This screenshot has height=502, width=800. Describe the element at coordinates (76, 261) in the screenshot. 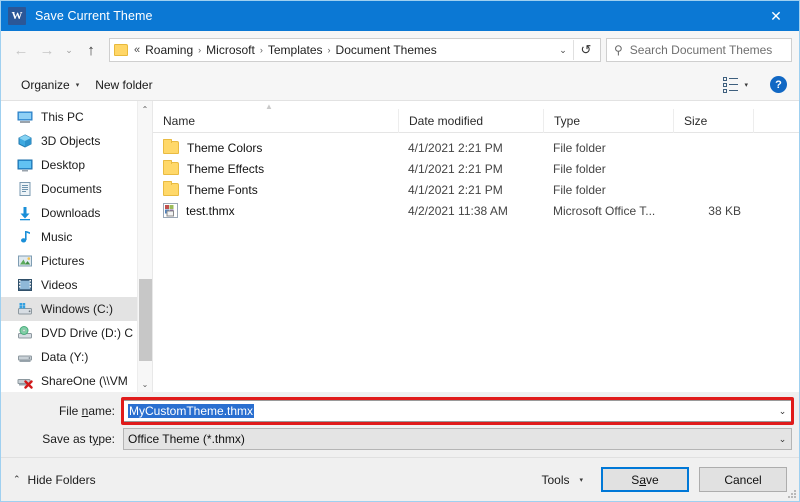

I see `sidebar-item-pictures: Pictures` at that location.